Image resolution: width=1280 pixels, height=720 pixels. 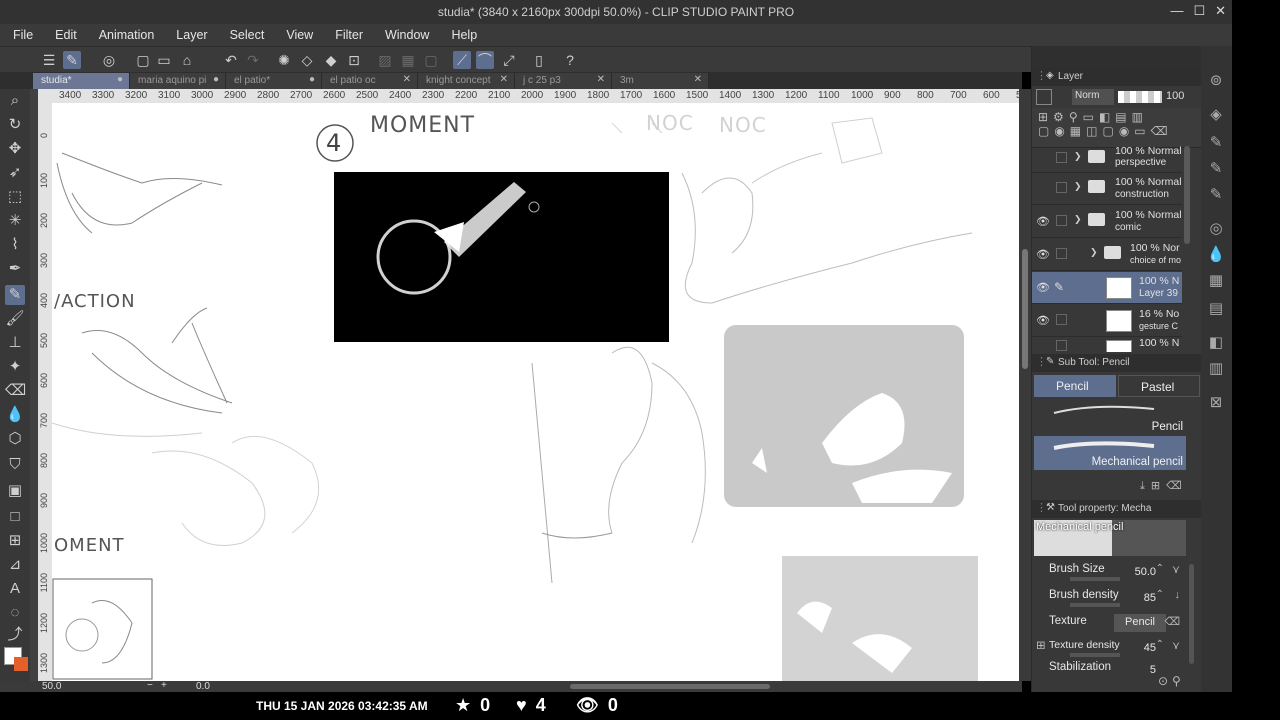 I want to click on rotate-icon: ↻, so click(x=15, y=125).